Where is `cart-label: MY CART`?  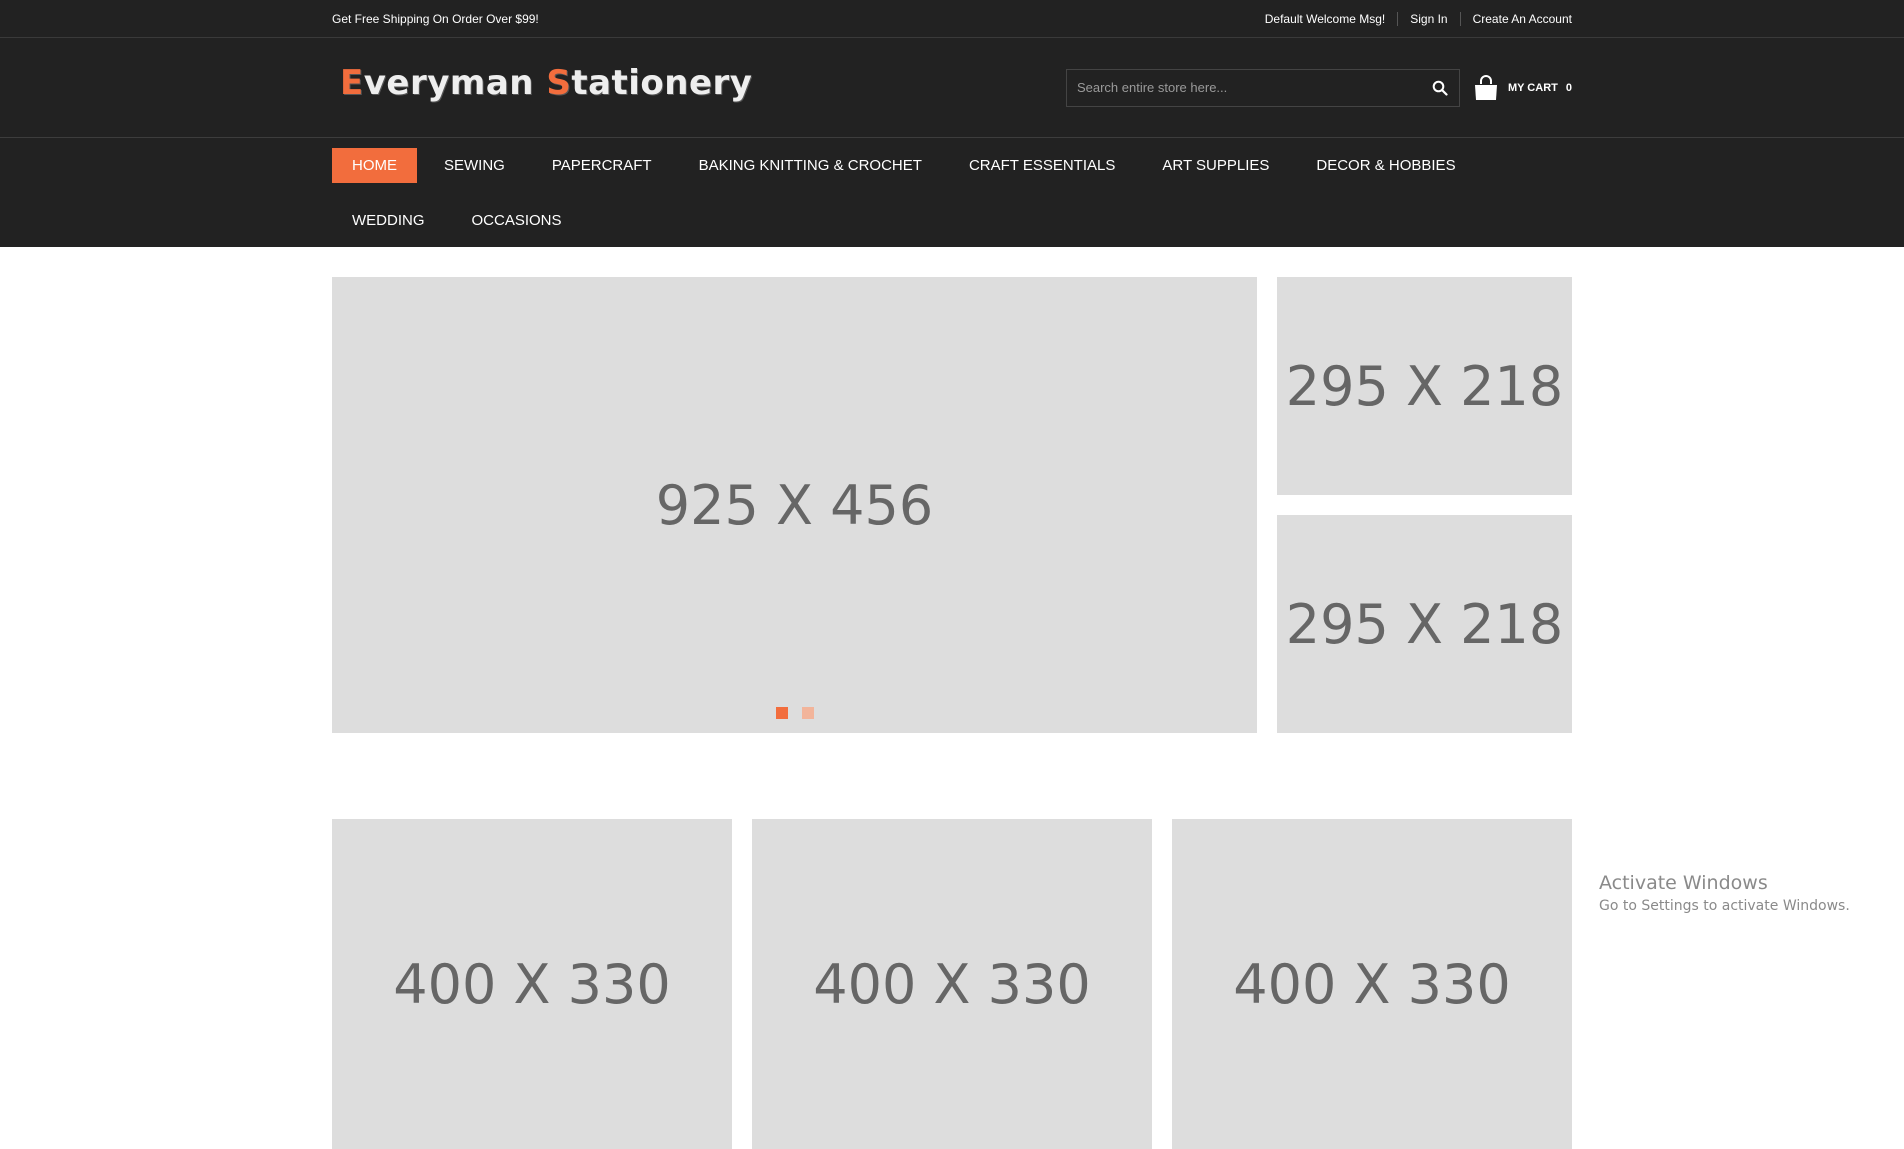 cart-label: MY CART is located at coordinates (1532, 87).